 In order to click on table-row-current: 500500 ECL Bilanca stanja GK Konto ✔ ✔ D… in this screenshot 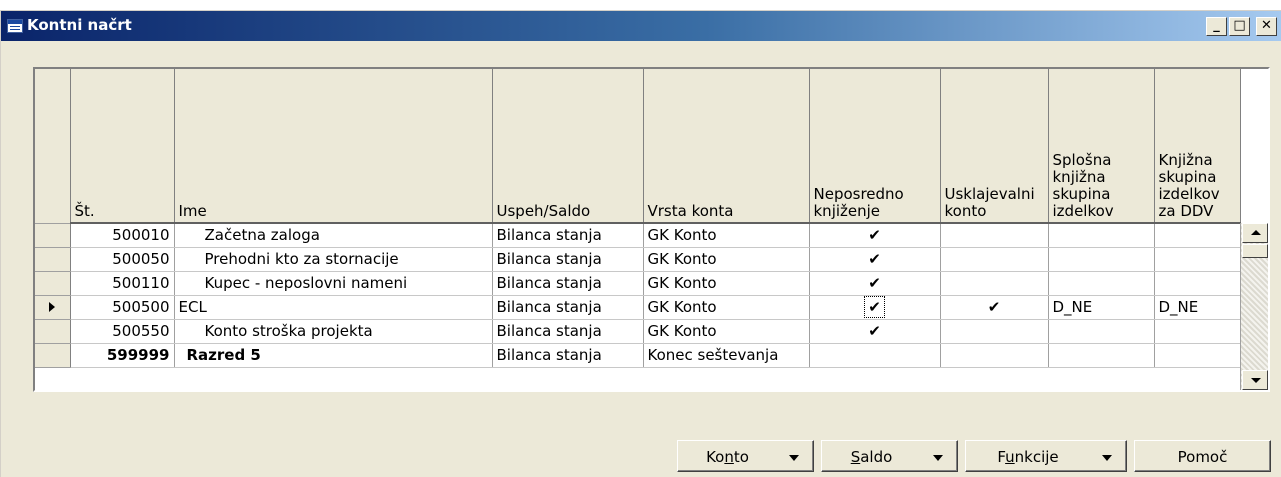, I will do `click(638, 307)`.